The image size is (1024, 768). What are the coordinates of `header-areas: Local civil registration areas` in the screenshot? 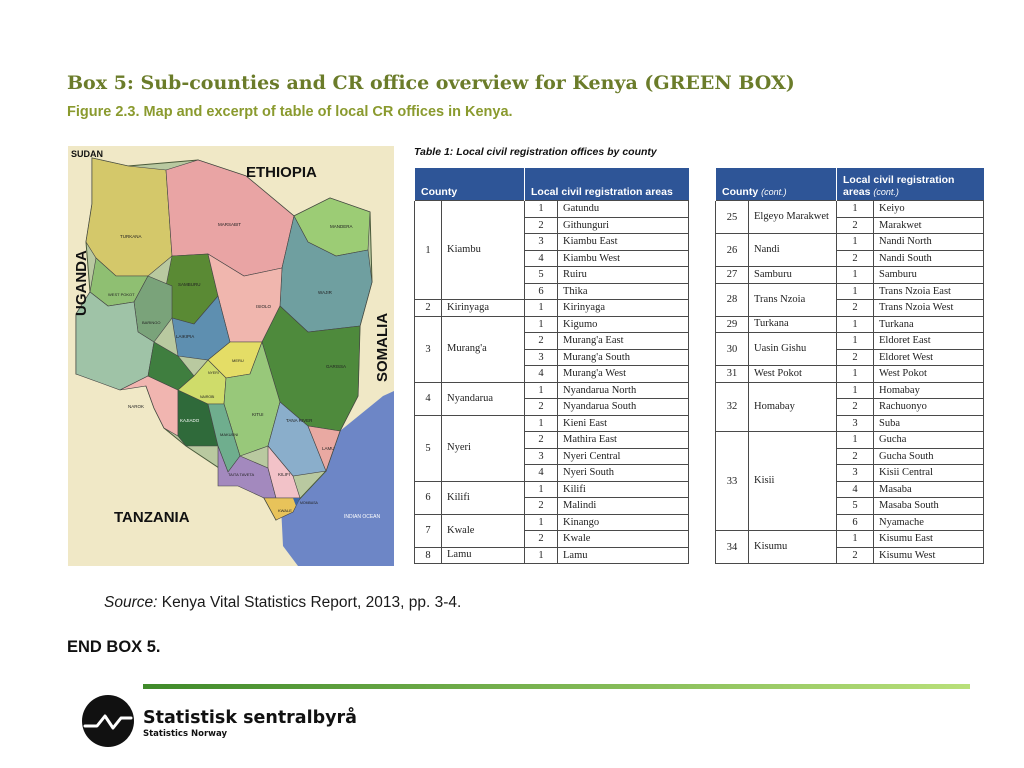 It's located at (606, 184).